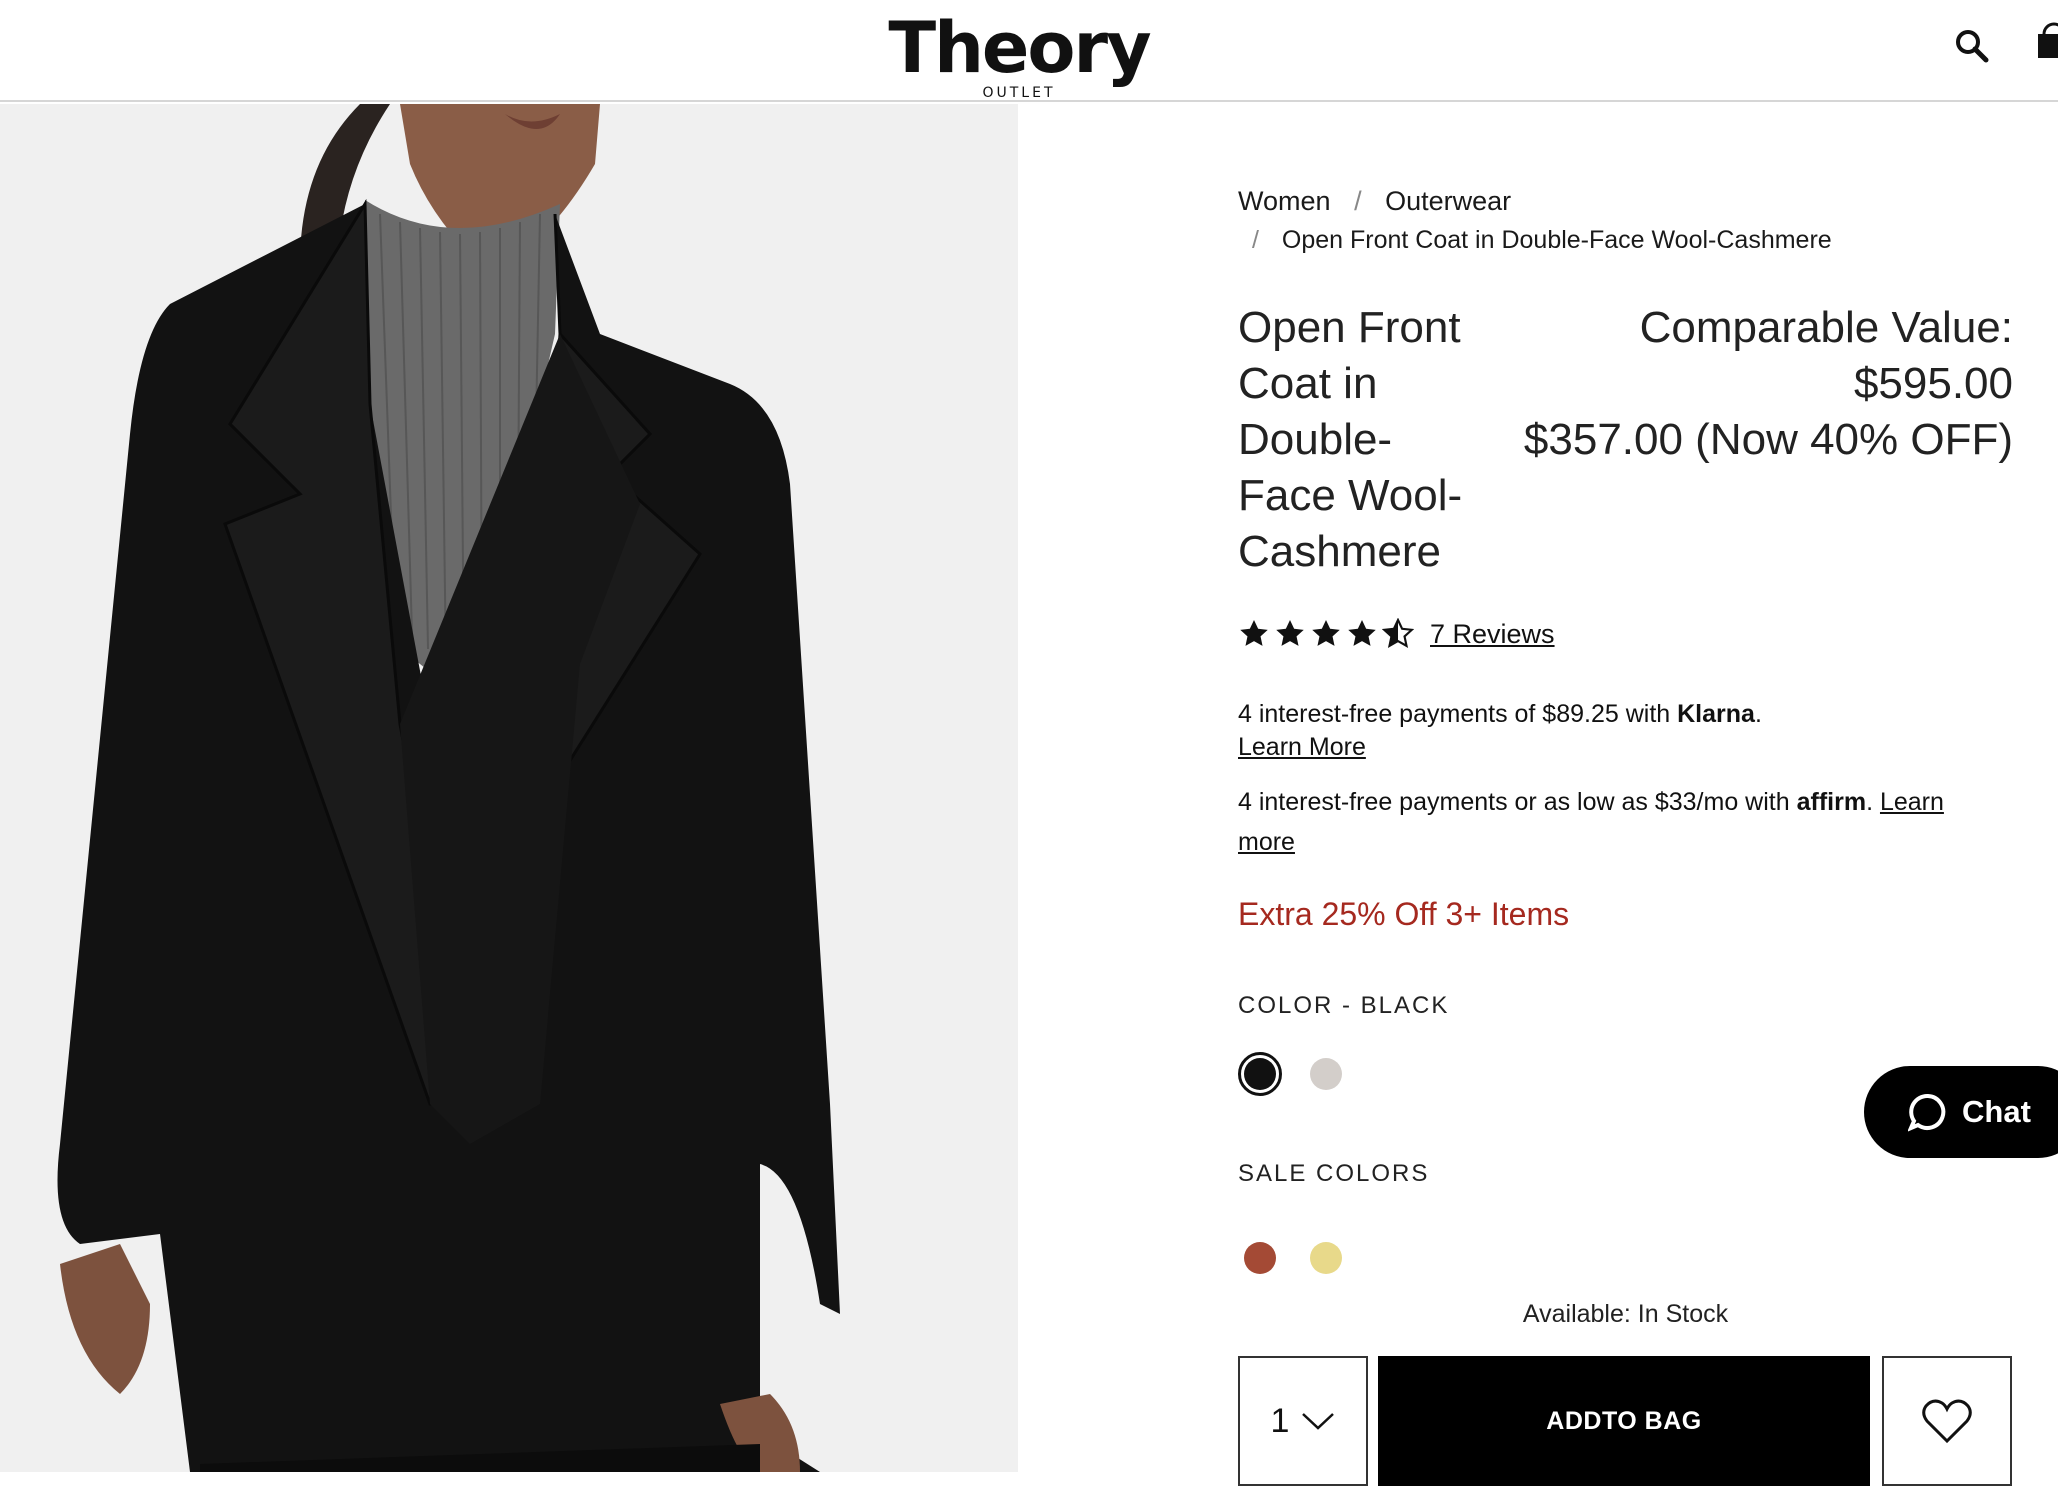  Describe the element at coordinates (1350, 495) in the screenshot. I see `title-line: Face Wool-` at that location.